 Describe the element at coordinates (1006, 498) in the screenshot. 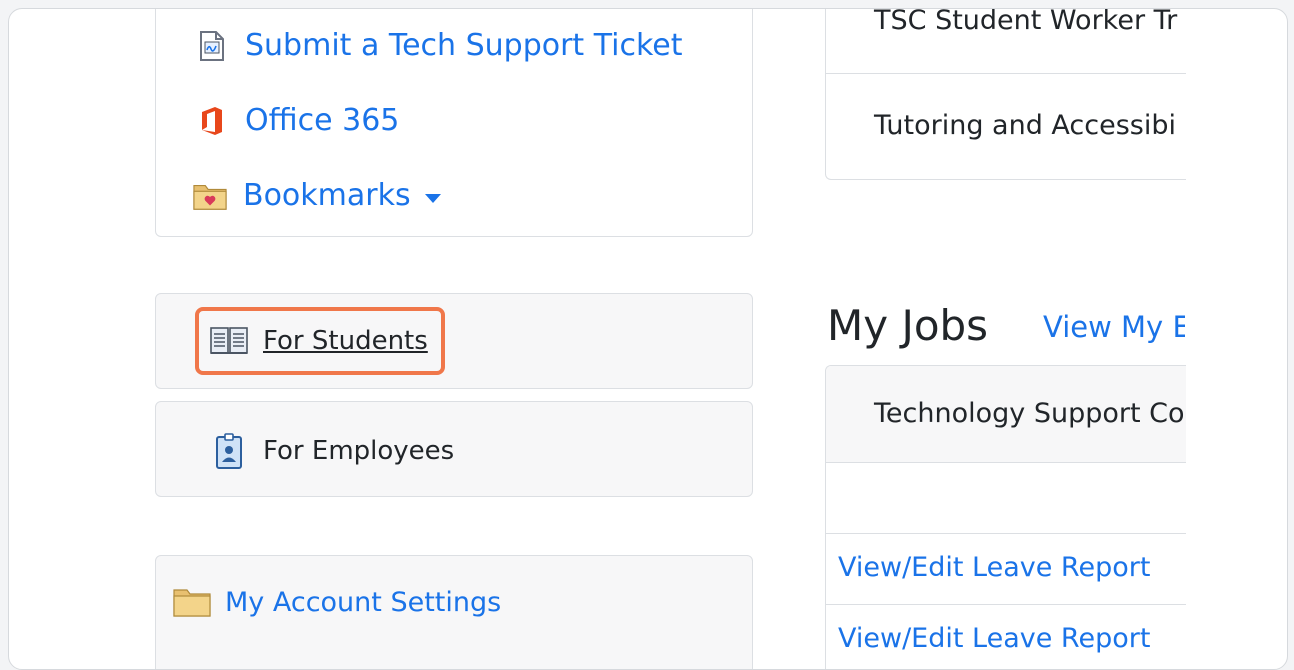

I see `table-row` at that location.